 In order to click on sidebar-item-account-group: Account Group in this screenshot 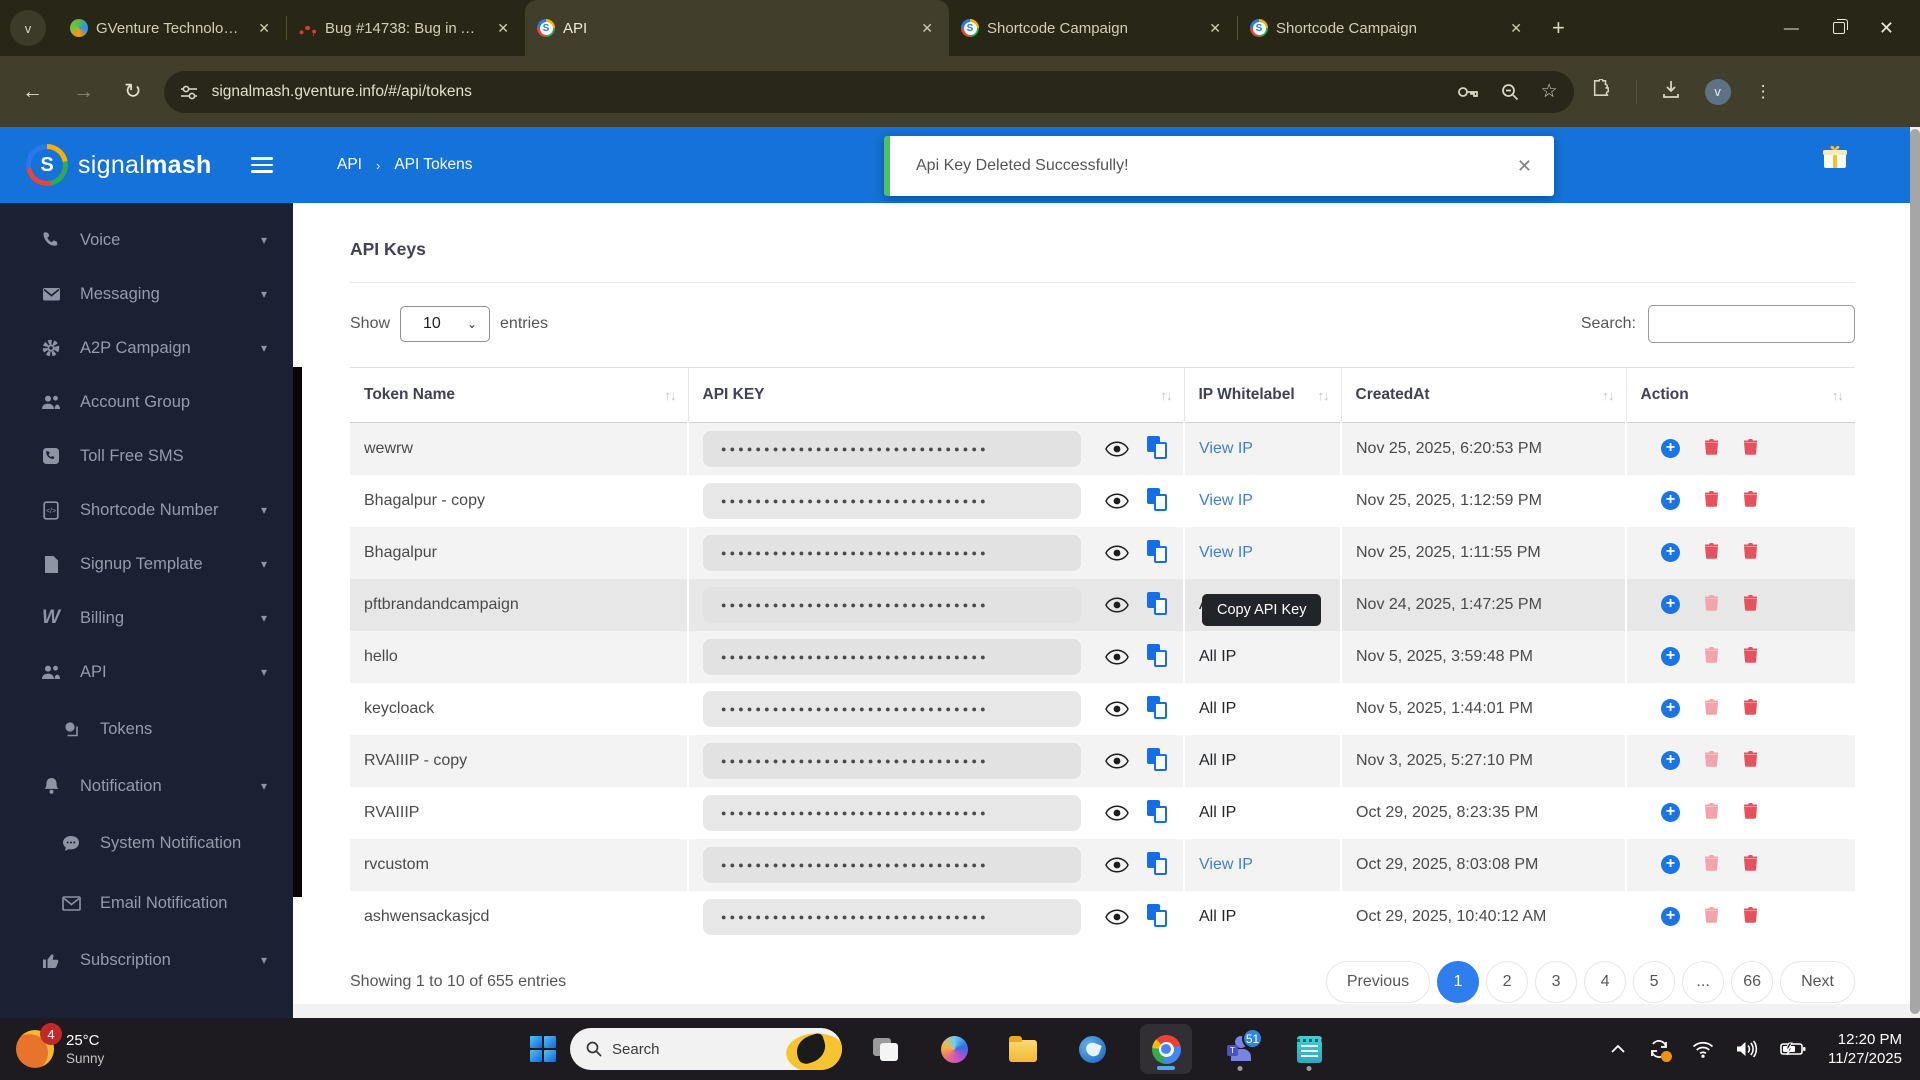, I will do `click(146, 402)`.